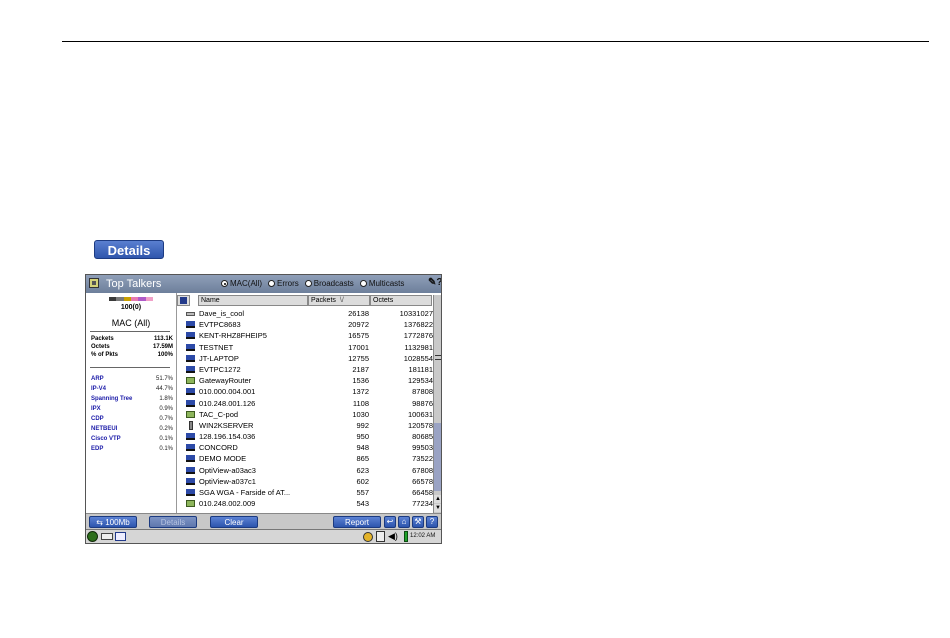  Describe the element at coordinates (380, 536) in the screenshot. I see `clipboard-icon` at that location.